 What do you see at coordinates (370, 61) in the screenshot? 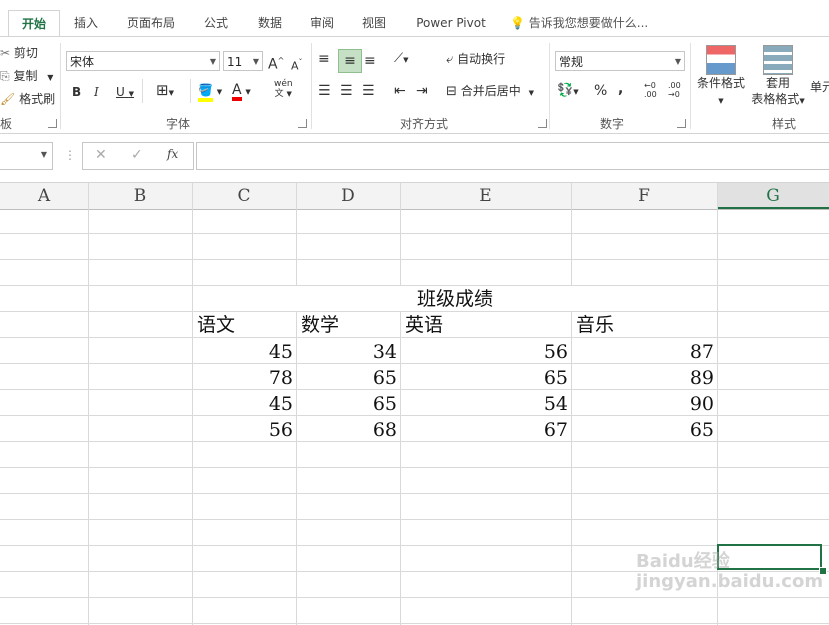
I see `align-bottom-button: ≡` at bounding box center [370, 61].